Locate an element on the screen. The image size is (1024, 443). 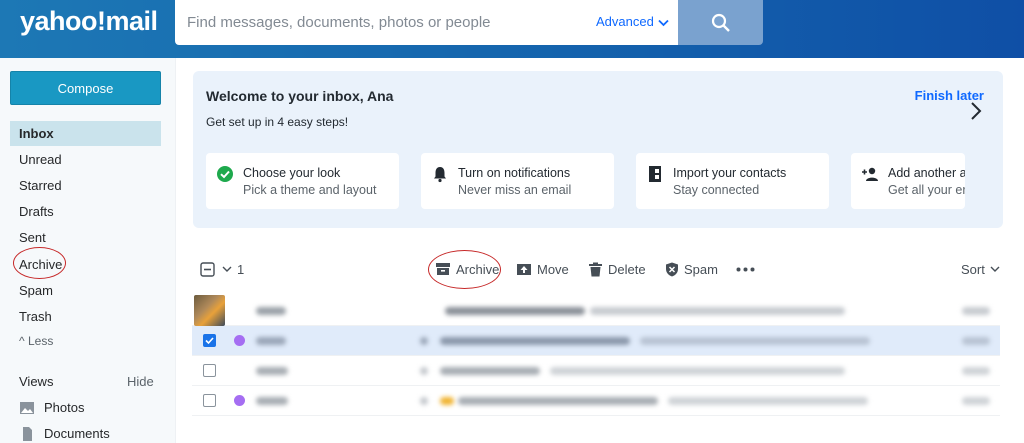
search-icon is located at coordinates (720, 22).